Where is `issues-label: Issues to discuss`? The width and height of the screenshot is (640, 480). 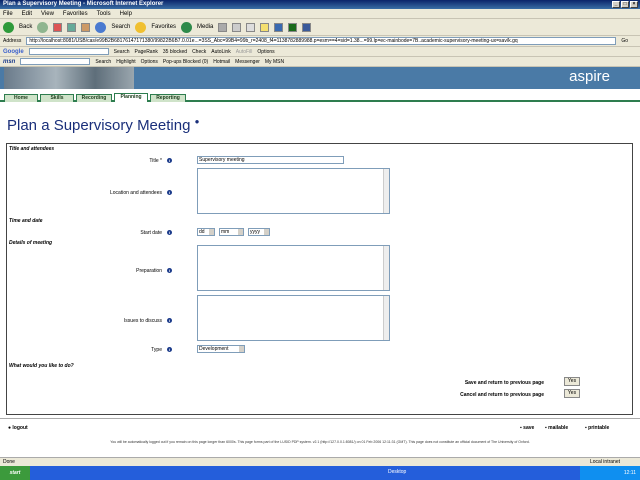
issues-label: Issues to discuss is located at coordinates (142, 321).